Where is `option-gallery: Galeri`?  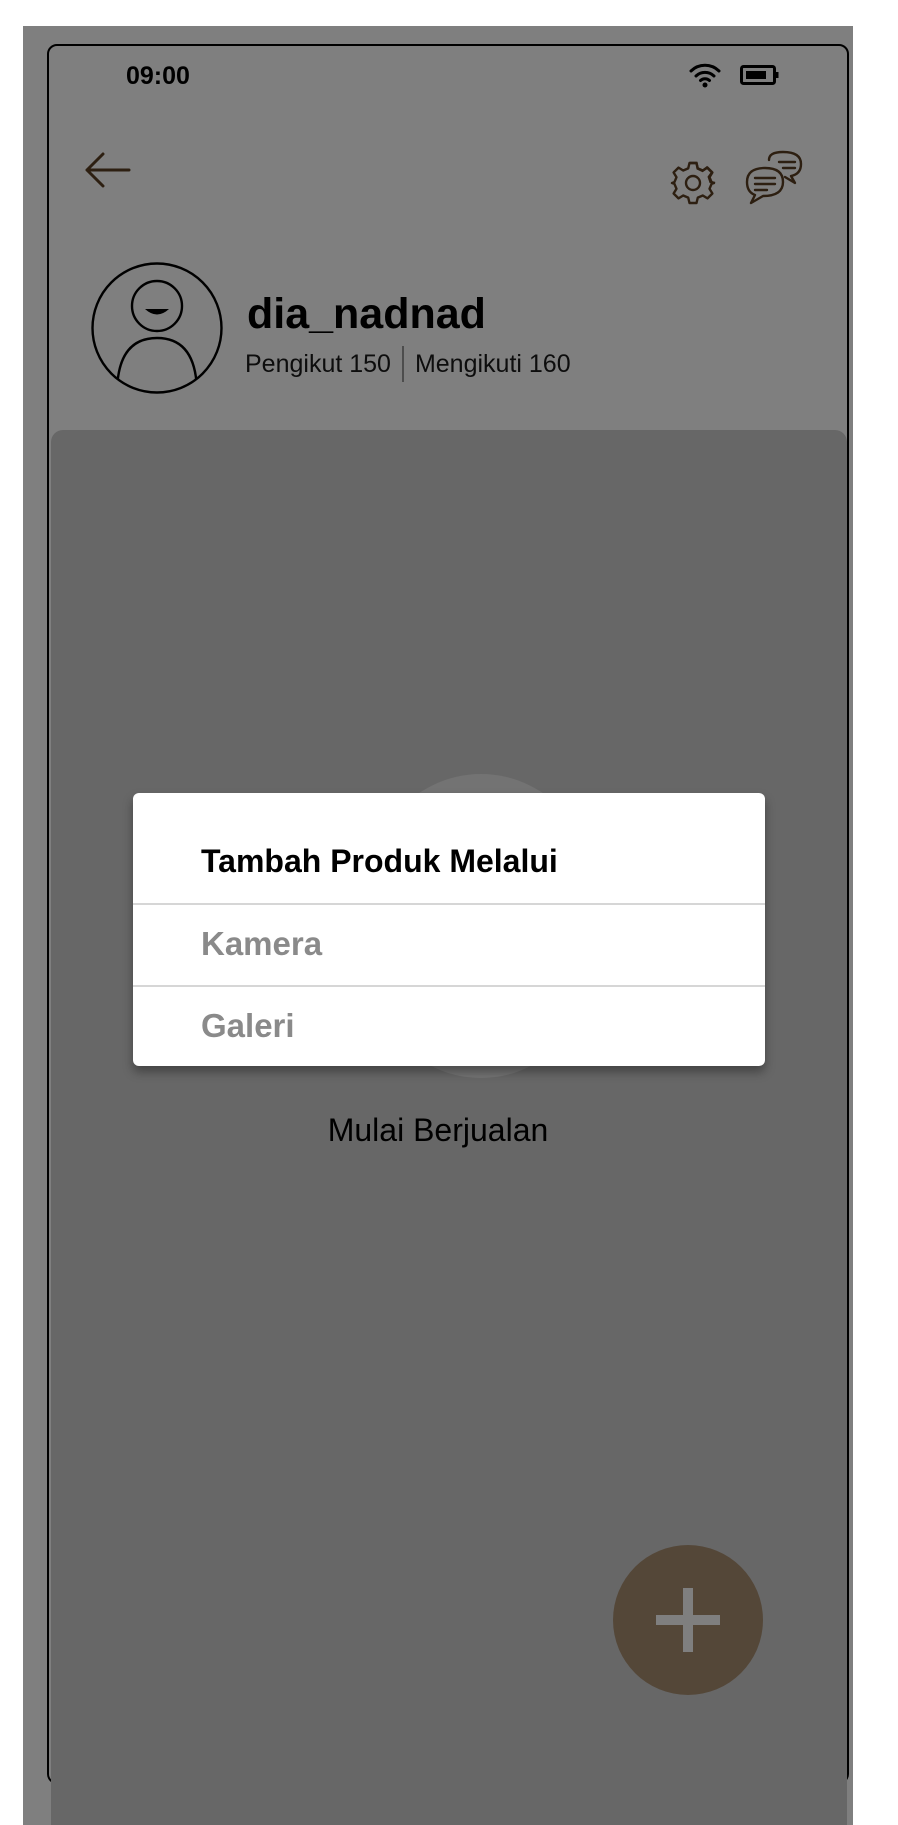
option-gallery: Galeri is located at coordinates (449, 1026).